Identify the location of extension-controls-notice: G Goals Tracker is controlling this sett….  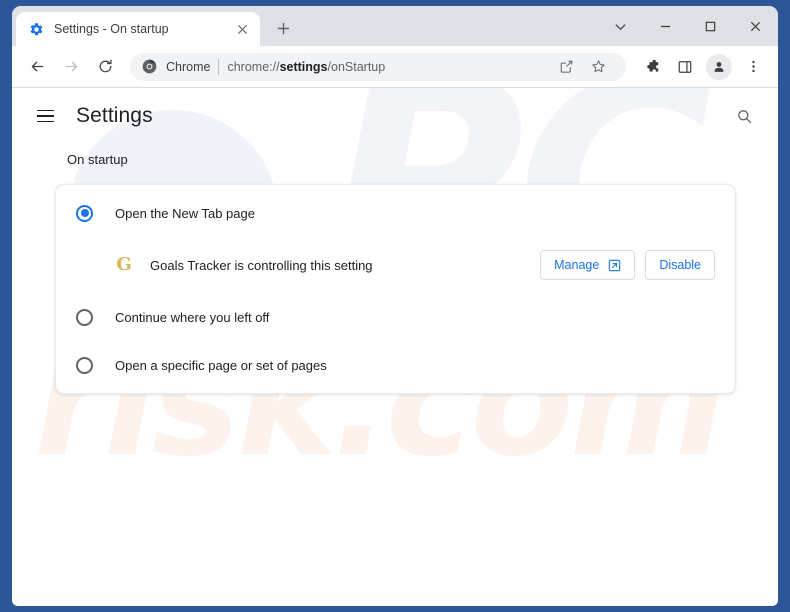
(395, 265).